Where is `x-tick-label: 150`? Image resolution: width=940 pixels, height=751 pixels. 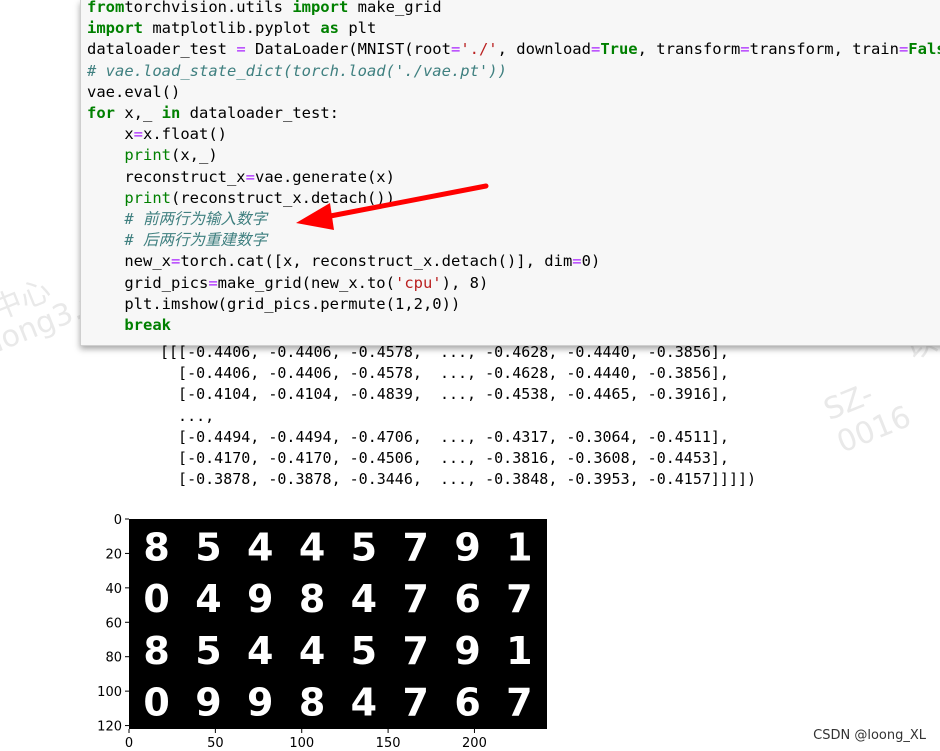
x-tick-label: 150 is located at coordinates (388, 743).